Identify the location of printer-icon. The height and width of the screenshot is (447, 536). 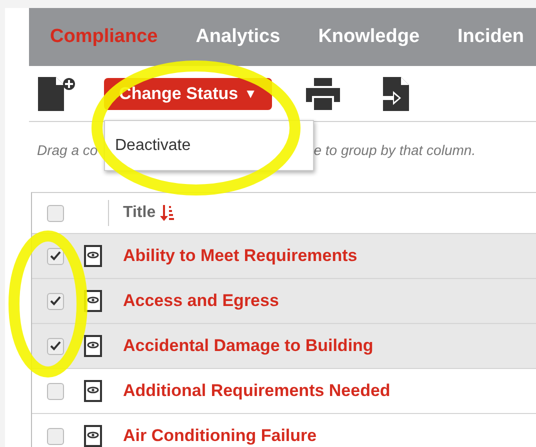
(323, 94).